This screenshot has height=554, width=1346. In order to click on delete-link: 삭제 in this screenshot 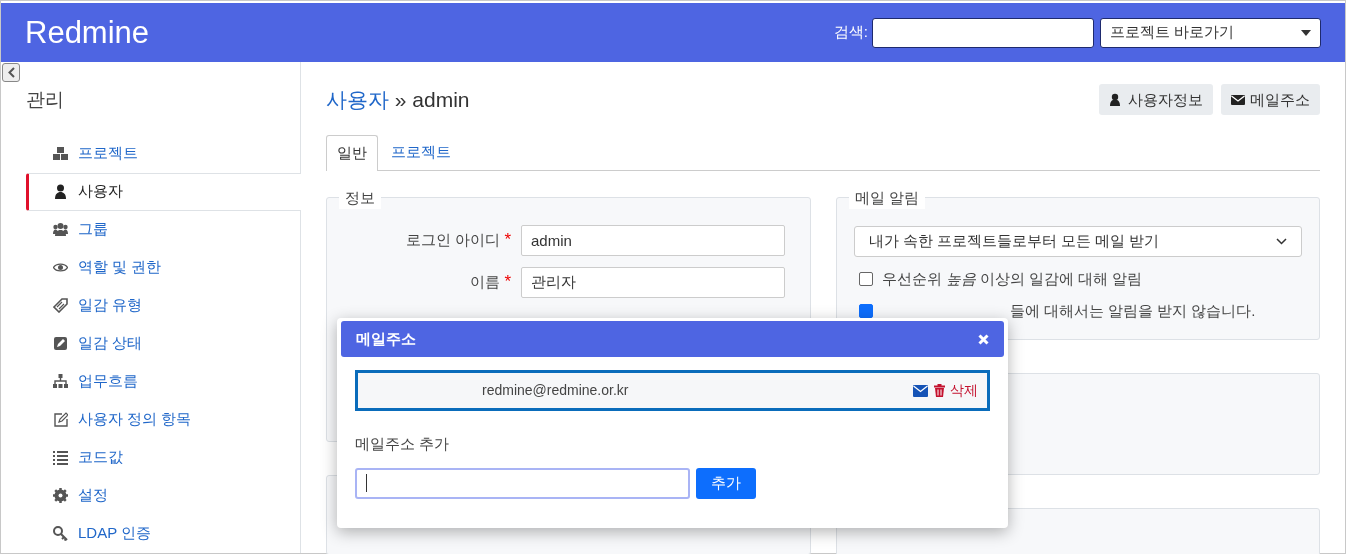, I will do `click(956, 390)`.